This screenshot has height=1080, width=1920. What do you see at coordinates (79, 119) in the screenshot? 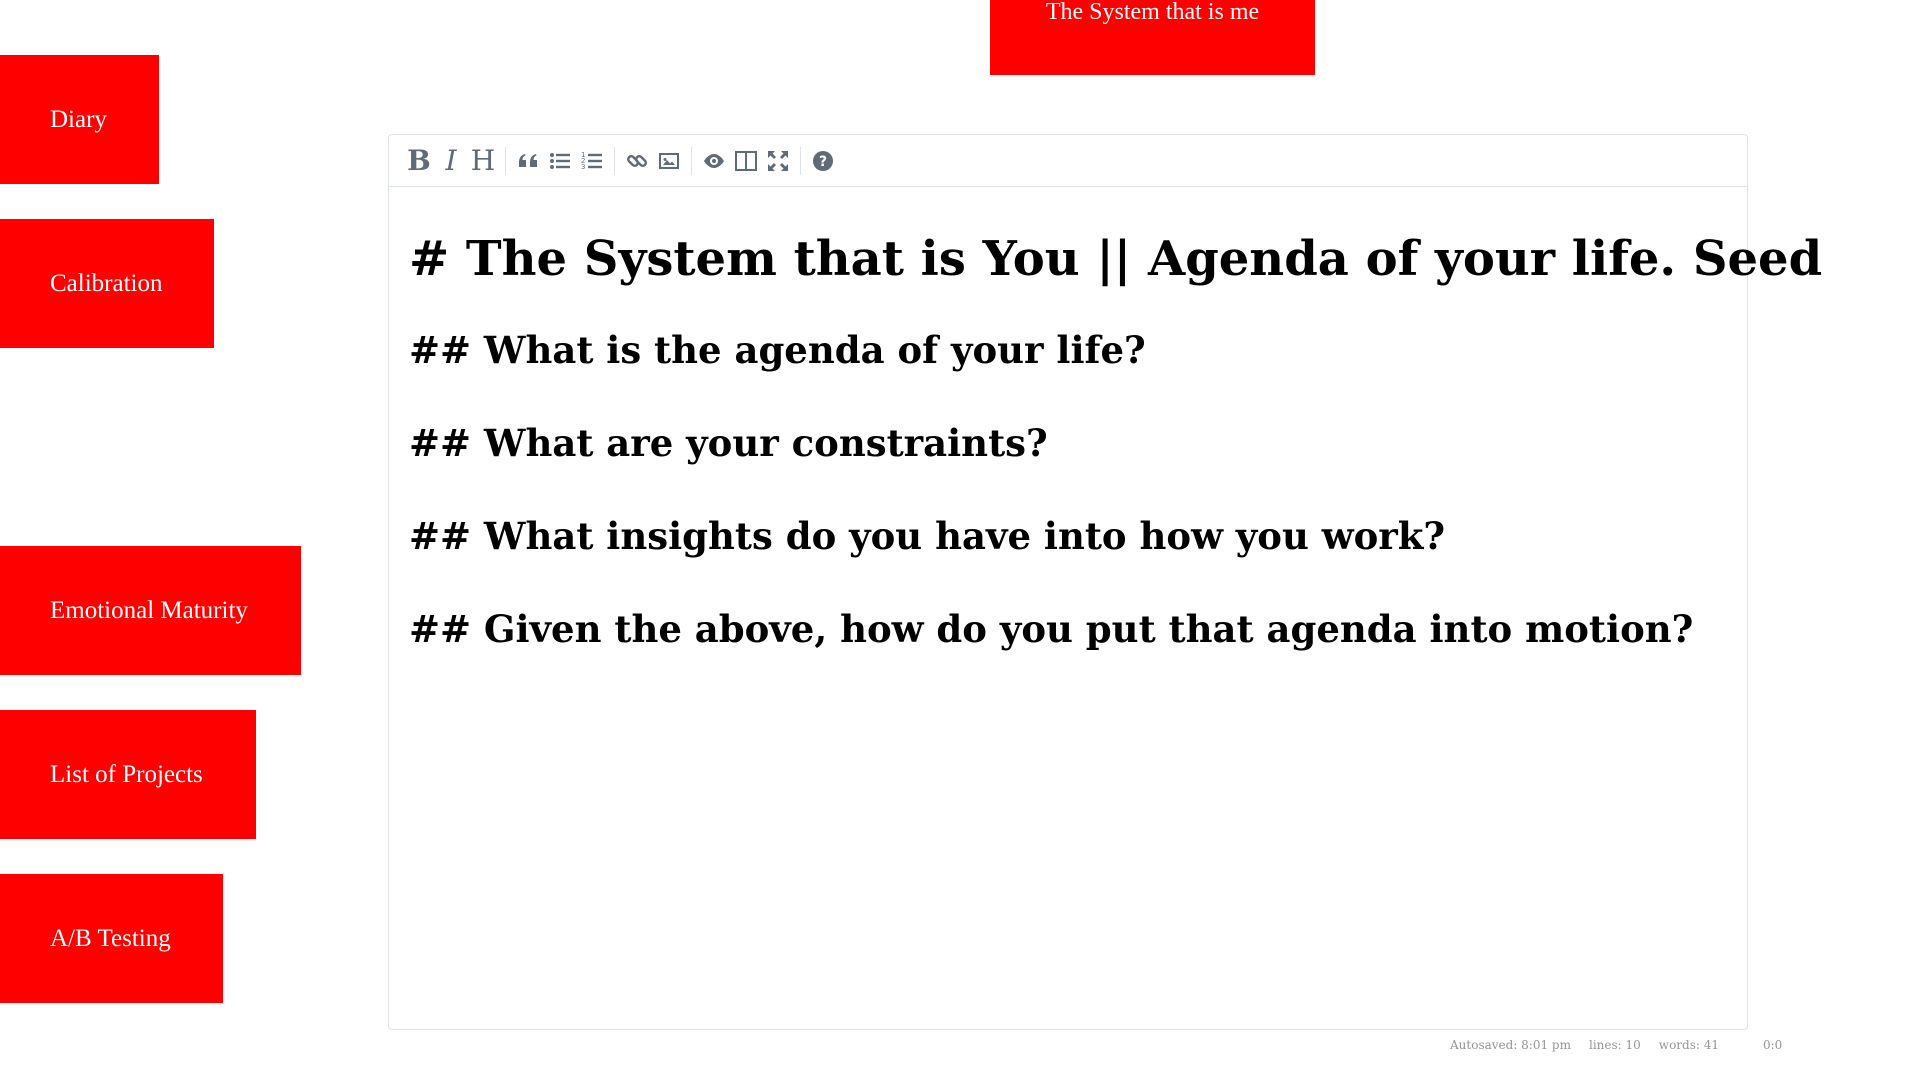
I see `nav-button-diary: Diary` at bounding box center [79, 119].